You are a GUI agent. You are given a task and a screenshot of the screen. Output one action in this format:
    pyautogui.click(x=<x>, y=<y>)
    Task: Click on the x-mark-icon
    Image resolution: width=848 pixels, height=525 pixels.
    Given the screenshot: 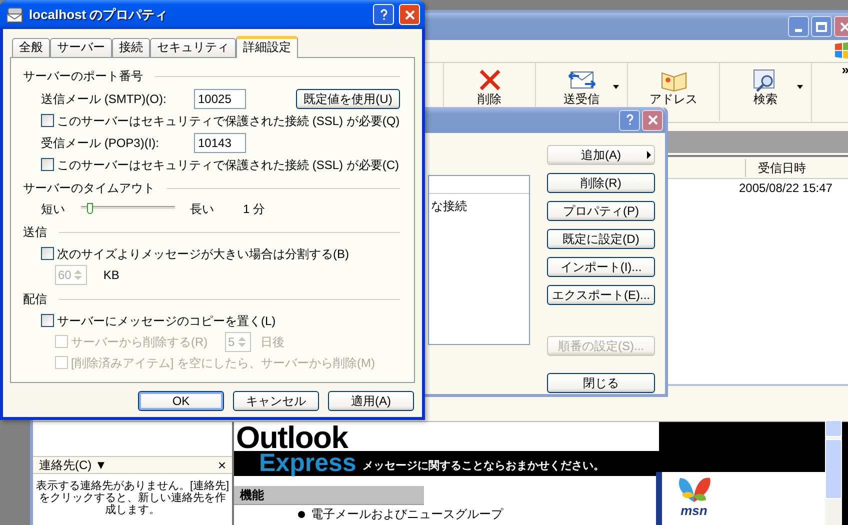 What is the action you would take?
    pyautogui.click(x=490, y=80)
    